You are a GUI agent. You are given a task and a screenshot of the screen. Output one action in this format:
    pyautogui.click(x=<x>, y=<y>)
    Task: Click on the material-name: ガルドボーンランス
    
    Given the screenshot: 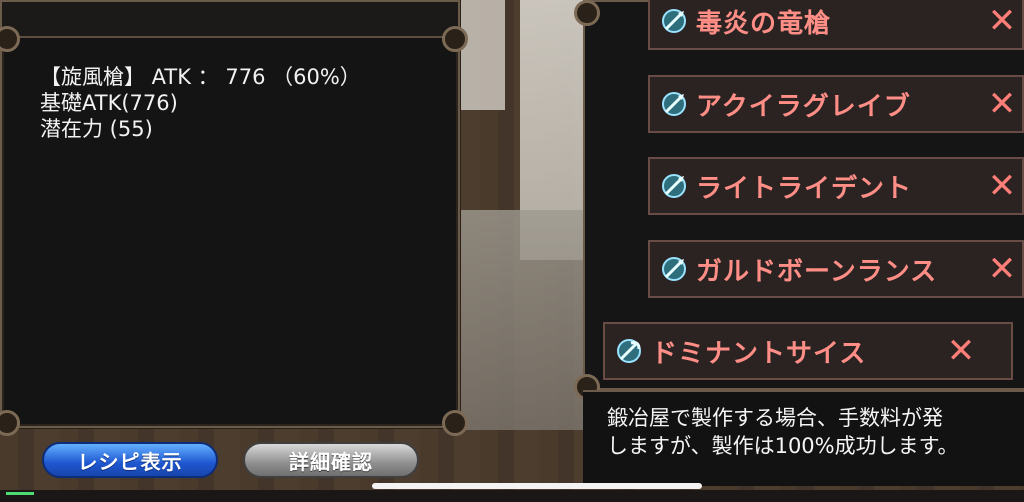 What is the action you would take?
    pyautogui.click(x=817, y=271)
    